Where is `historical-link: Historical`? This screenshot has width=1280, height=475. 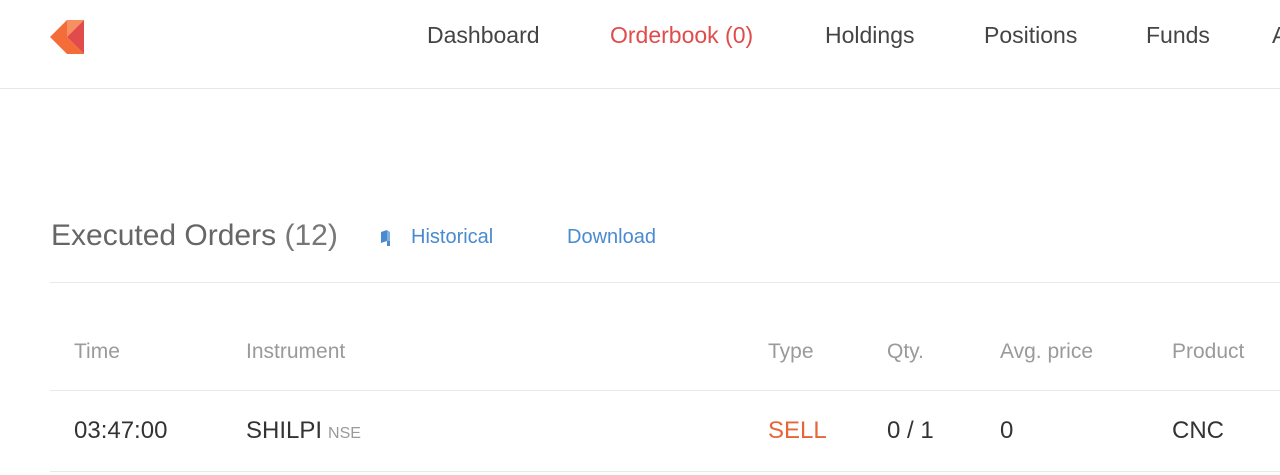
historical-link: Historical is located at coordinates (452, 237).